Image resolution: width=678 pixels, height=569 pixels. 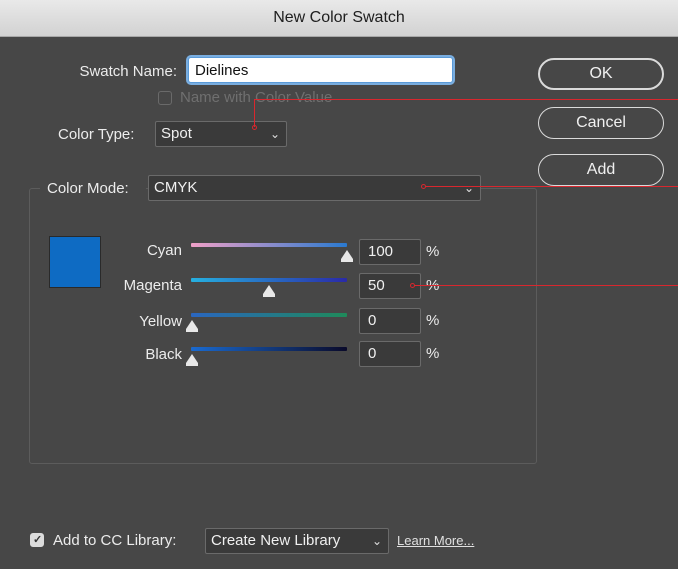 I want to click on annotation-dot-color-type, so click(x=254, y=127).